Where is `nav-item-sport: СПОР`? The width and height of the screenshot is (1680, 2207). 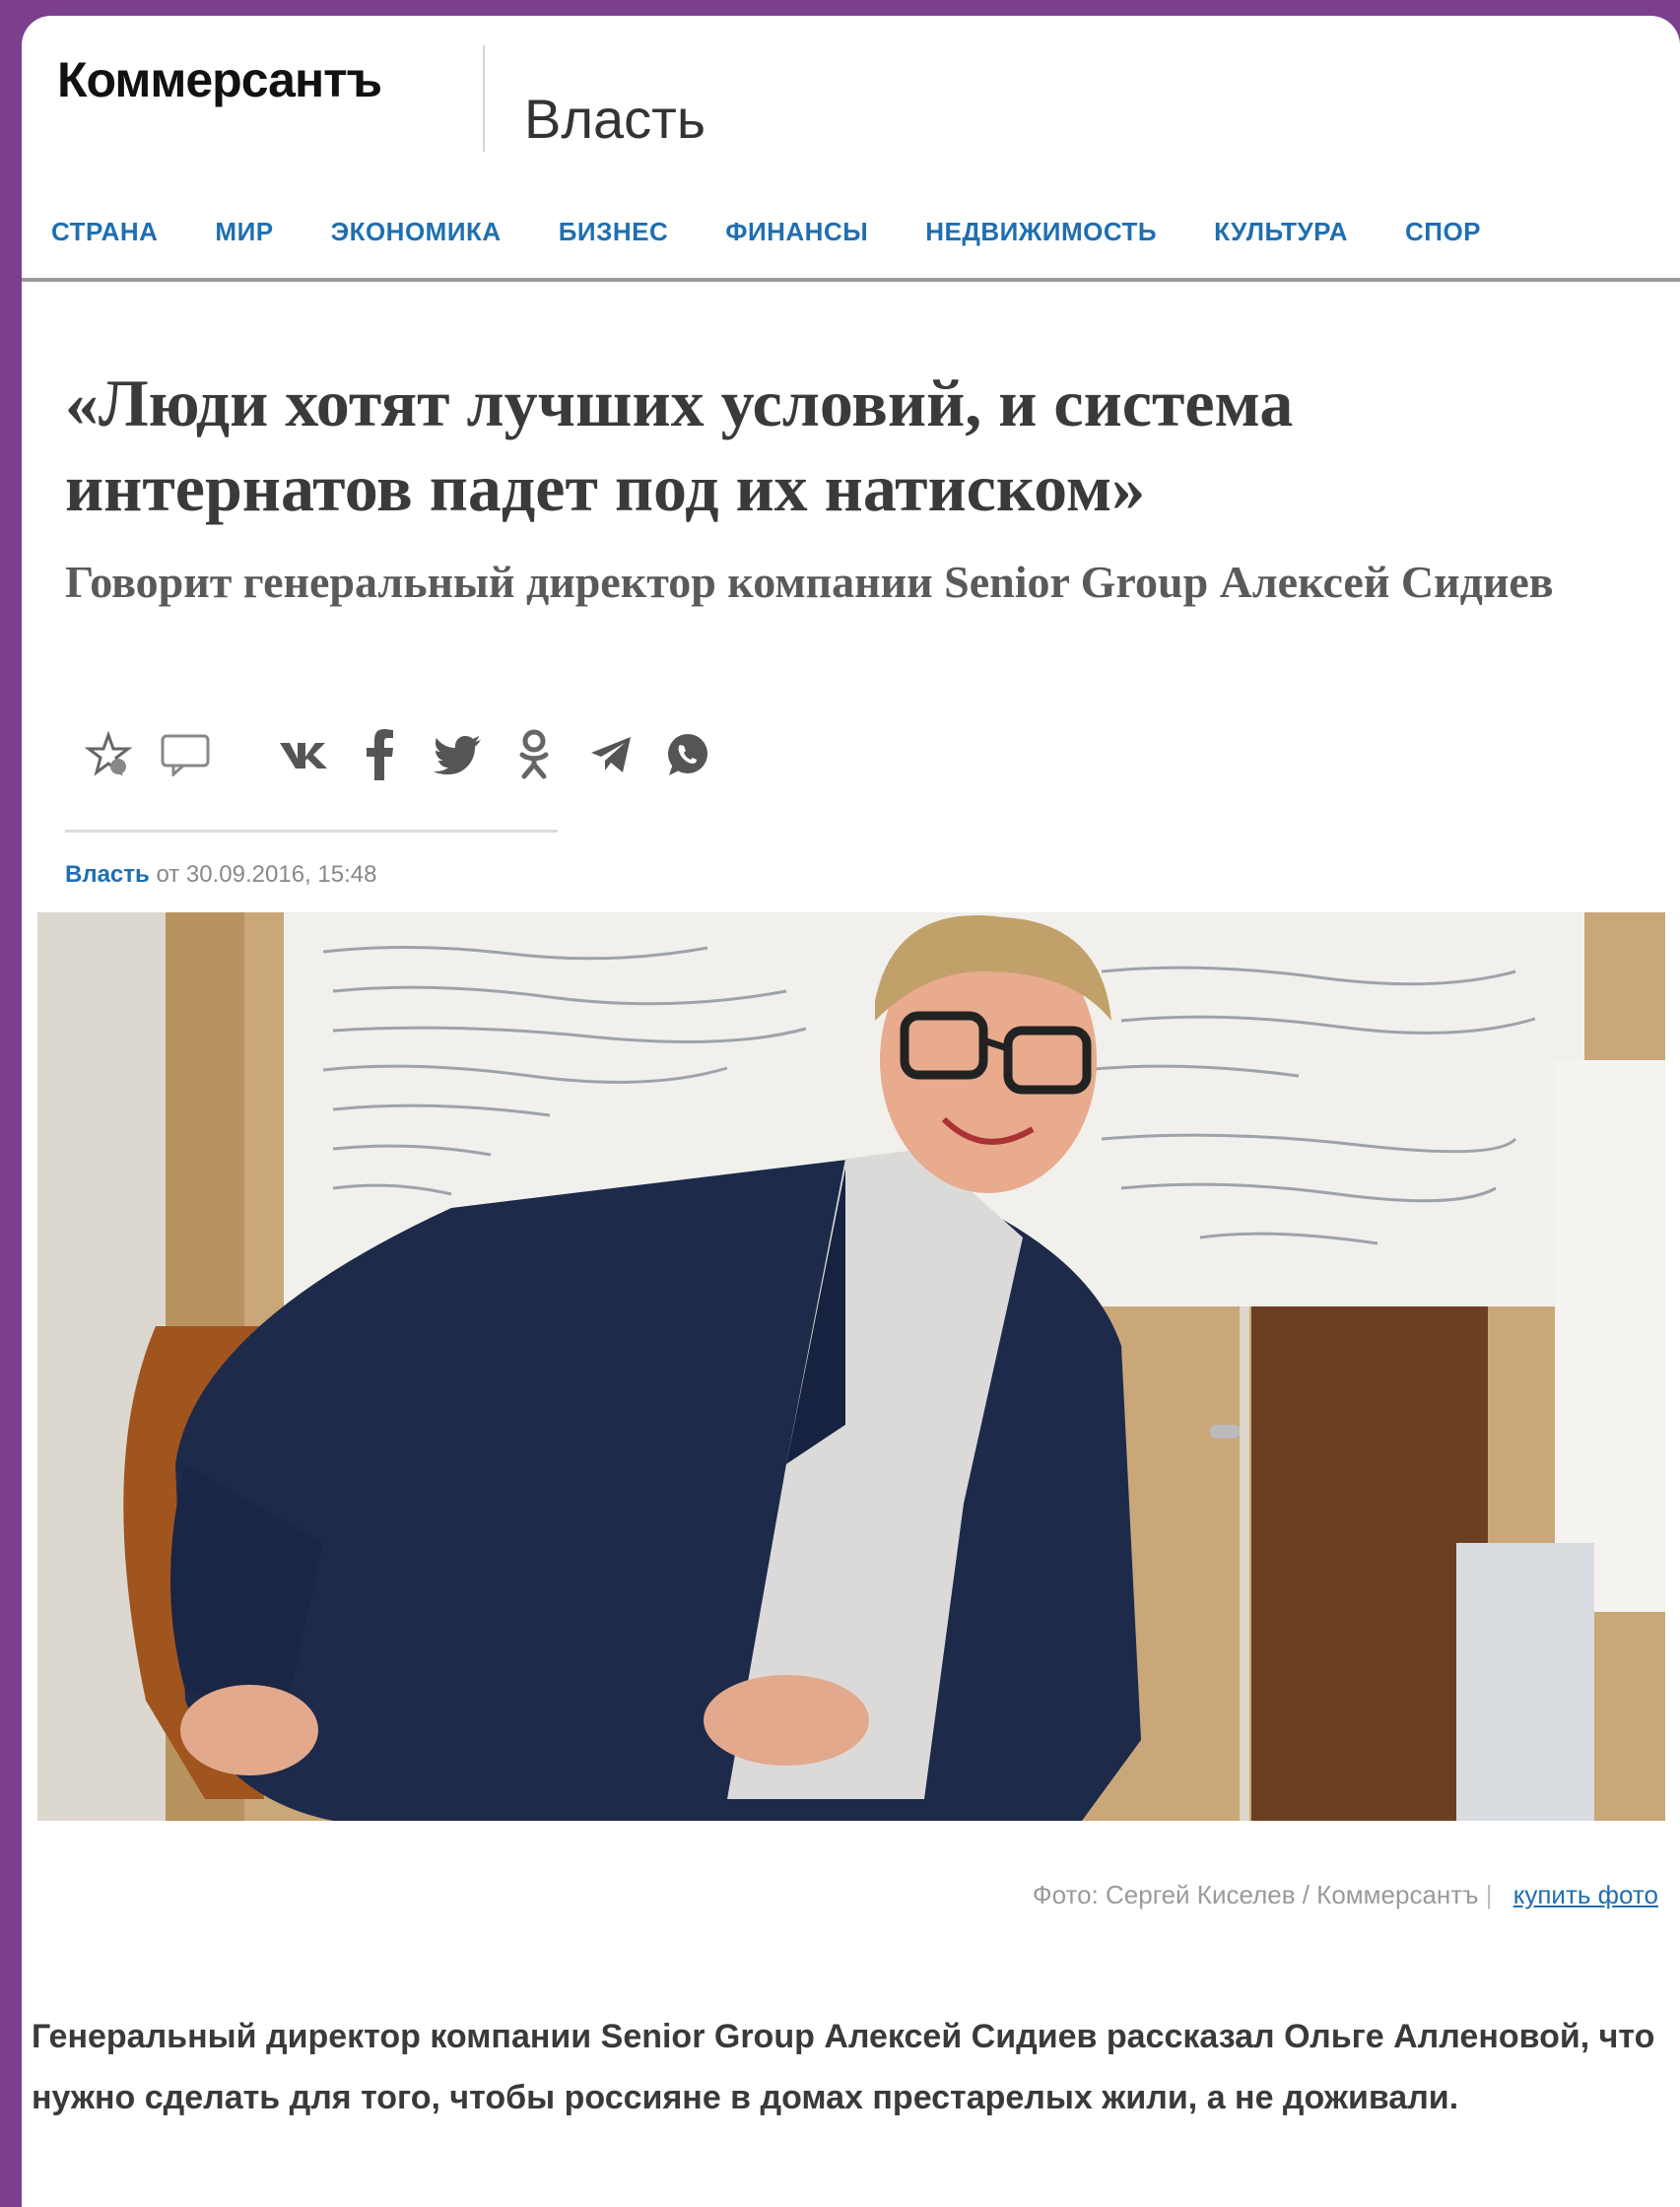
nav-item-sport: СПОР is located at coordinates (1443, 232).